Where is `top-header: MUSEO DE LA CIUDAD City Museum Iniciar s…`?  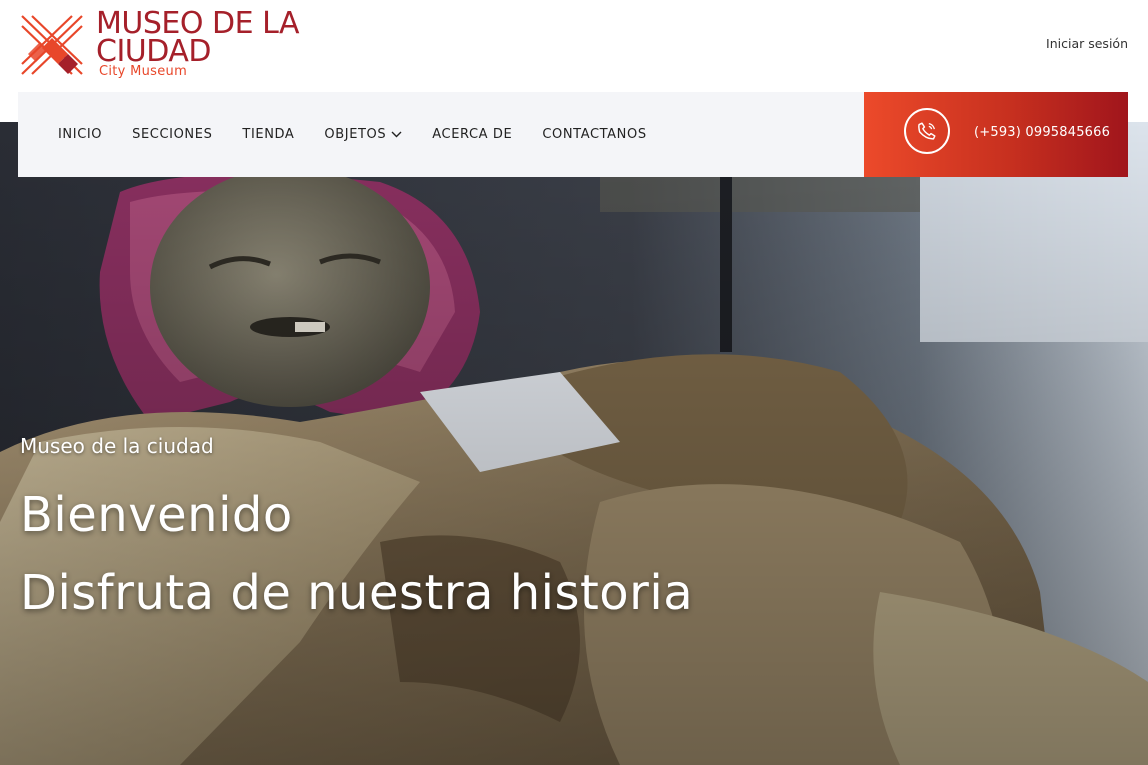
top-header: MUSEO DE LA CIUDAD City Museum Iniciar s… is located at coordinates (574, 46).